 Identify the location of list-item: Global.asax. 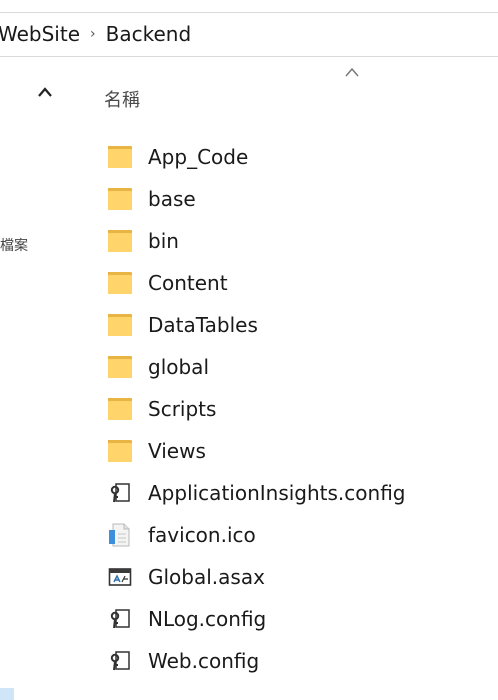
(298, 577).